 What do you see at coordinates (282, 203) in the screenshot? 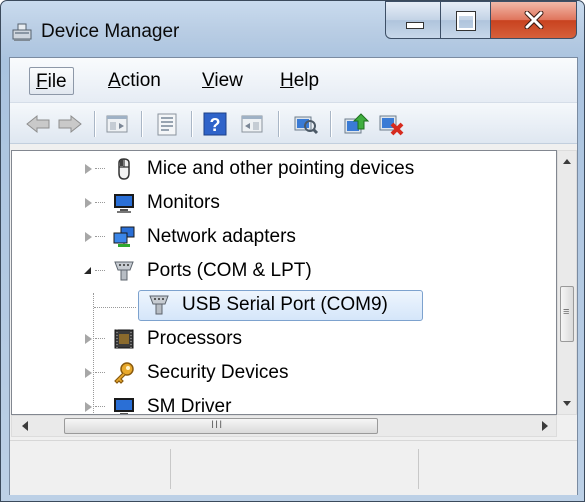
I see `tree-node-monitors: Monitors` at bounding box center [282, 203].